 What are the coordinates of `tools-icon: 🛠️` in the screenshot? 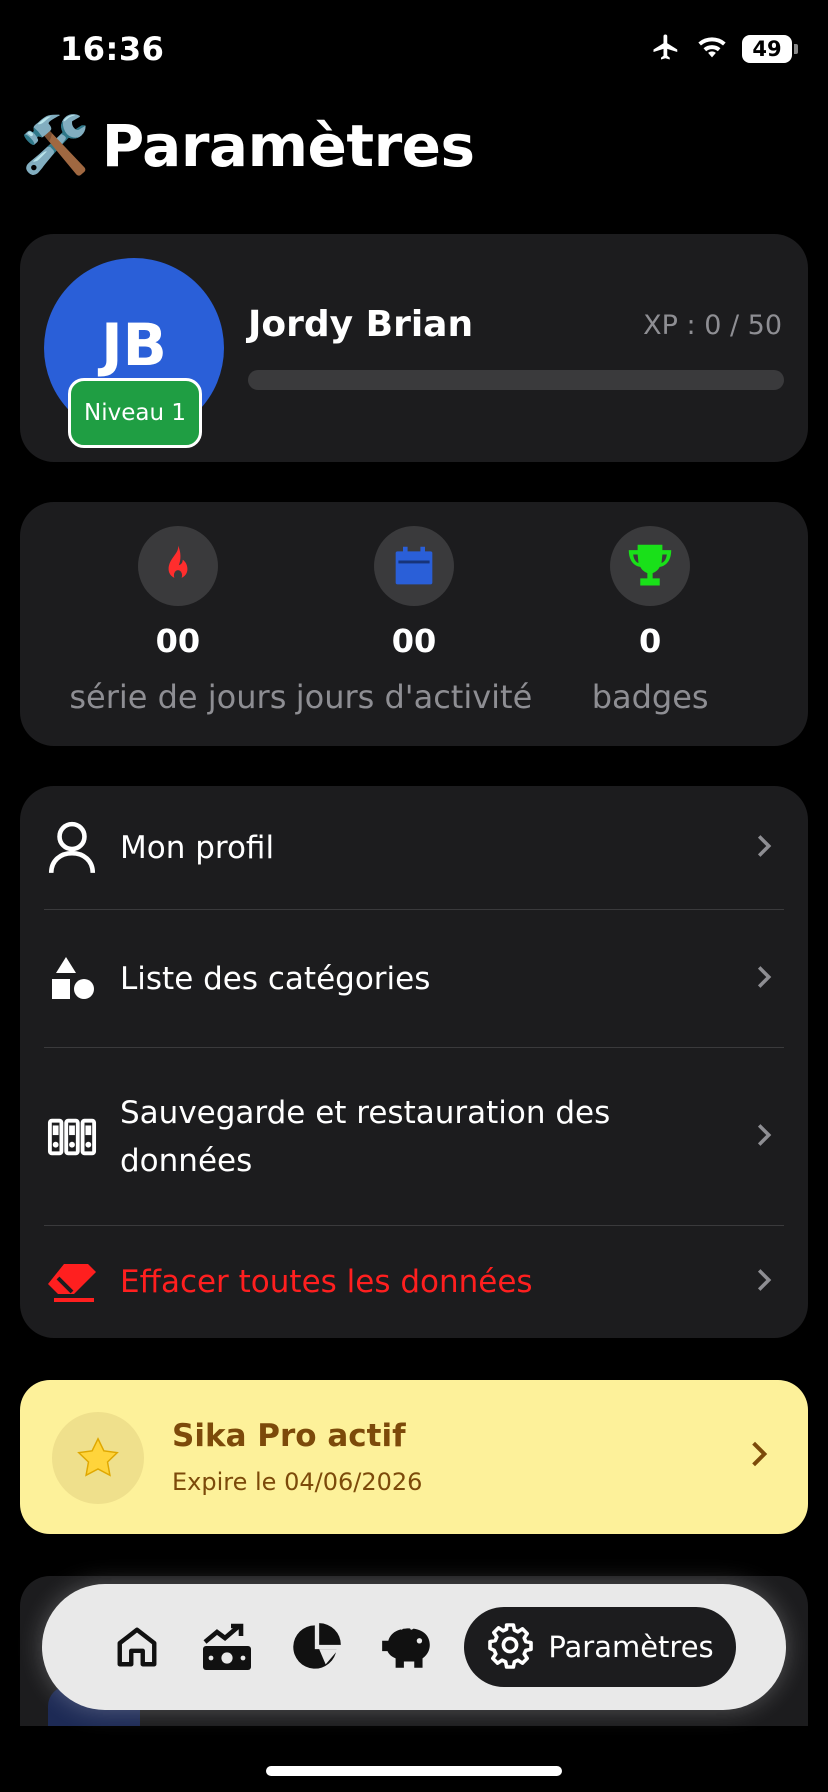 It's located at (55, 145).